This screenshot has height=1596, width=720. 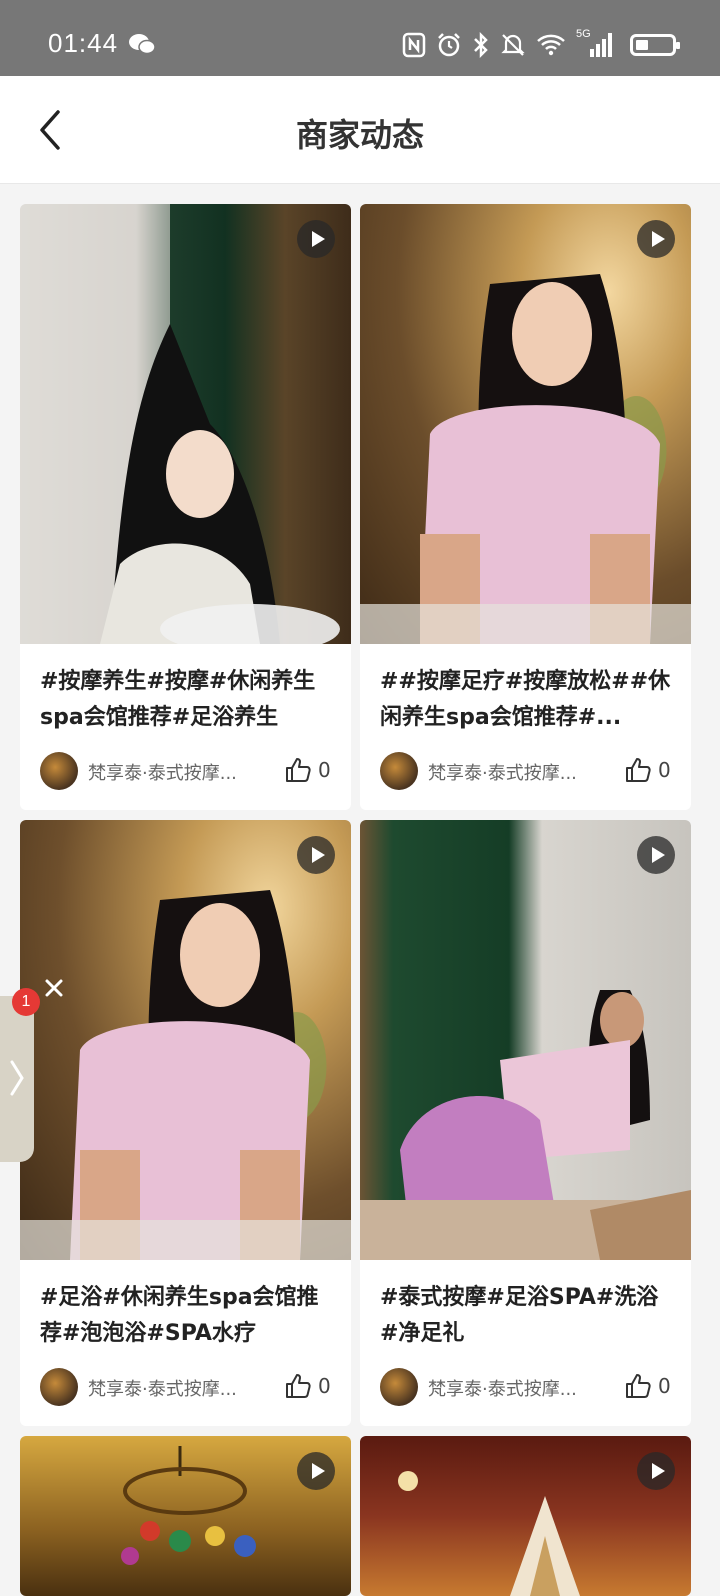 I want to click on mute-icon, so click(x=513, y=45).